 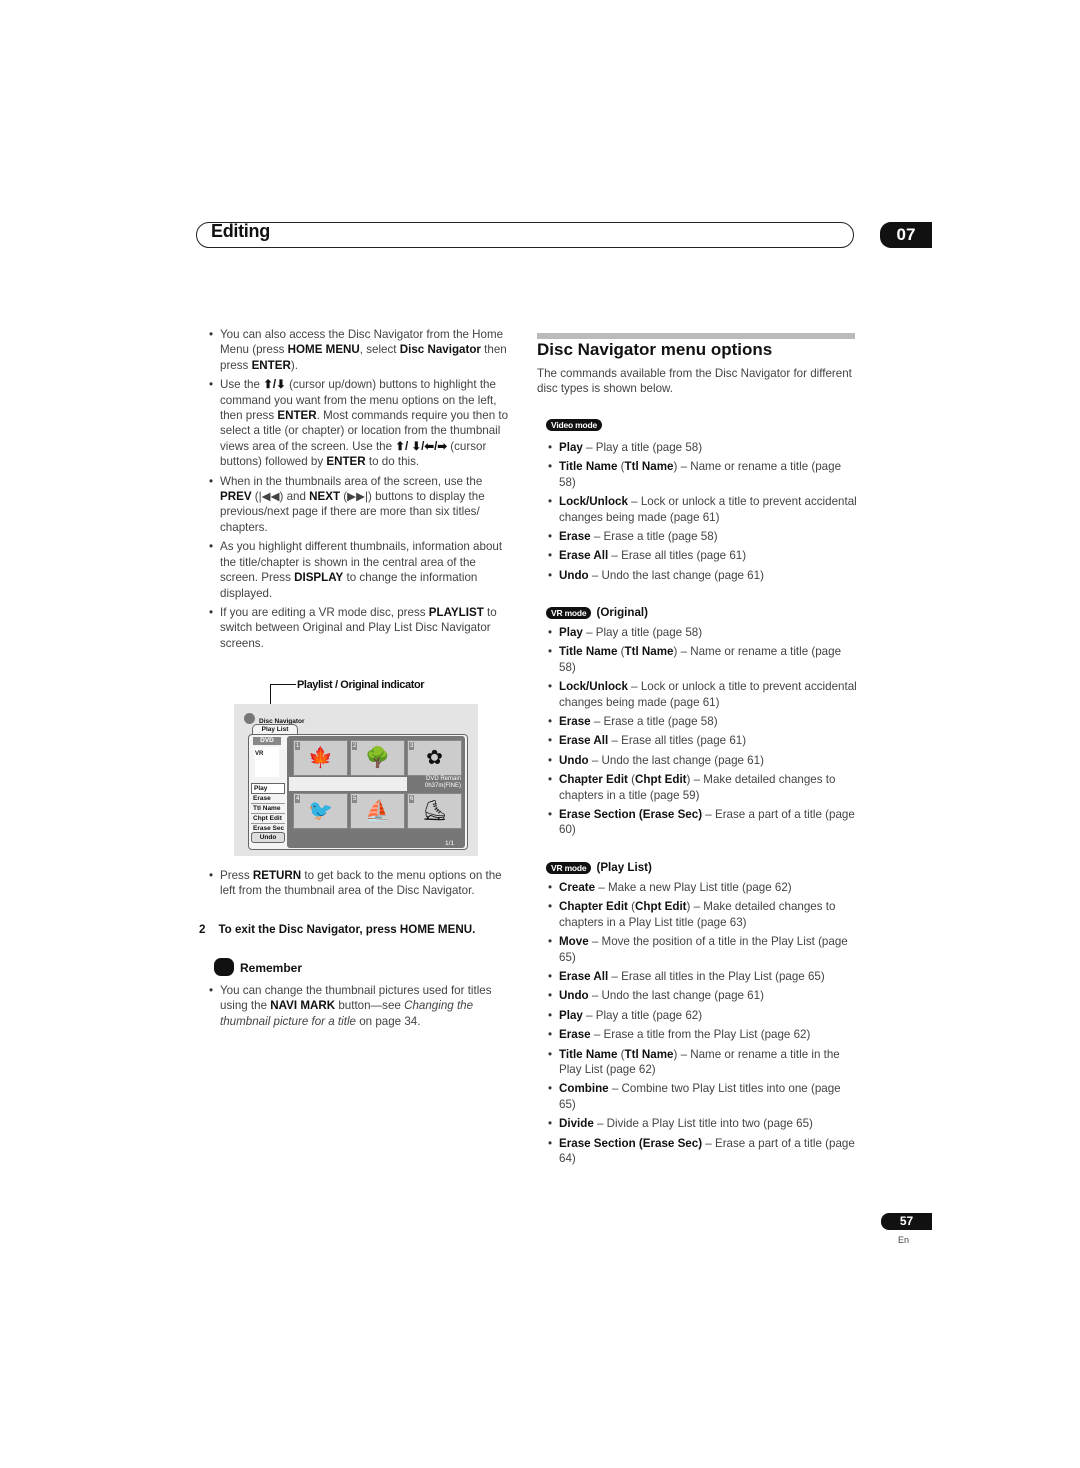 I want to click on term: PLAYLIST, so click(x=456, y=612).